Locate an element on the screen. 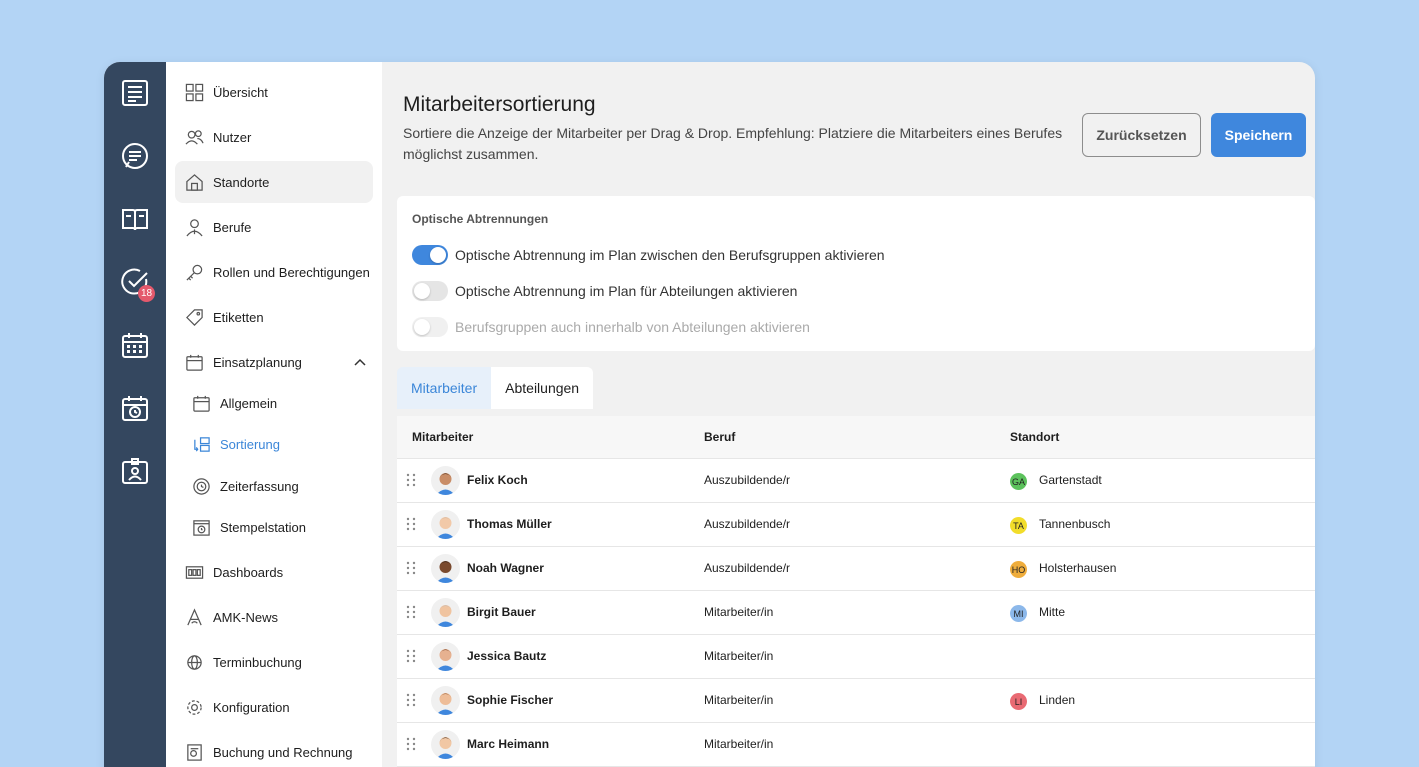  dashboard-icon is located at coordinates (194, 572).